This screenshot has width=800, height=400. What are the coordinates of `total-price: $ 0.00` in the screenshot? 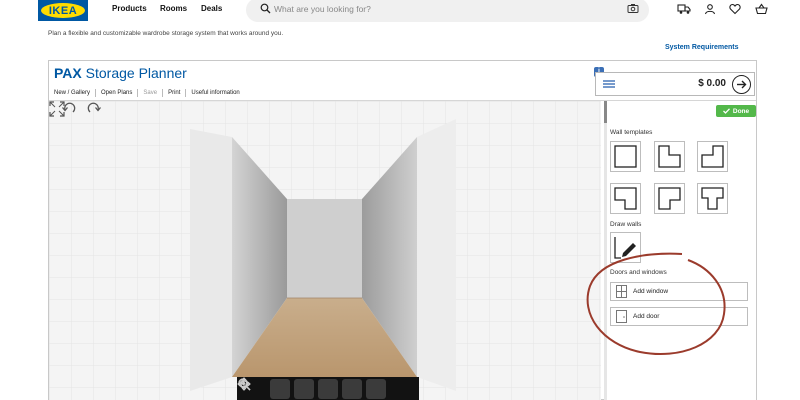 It's located at (712, 83).